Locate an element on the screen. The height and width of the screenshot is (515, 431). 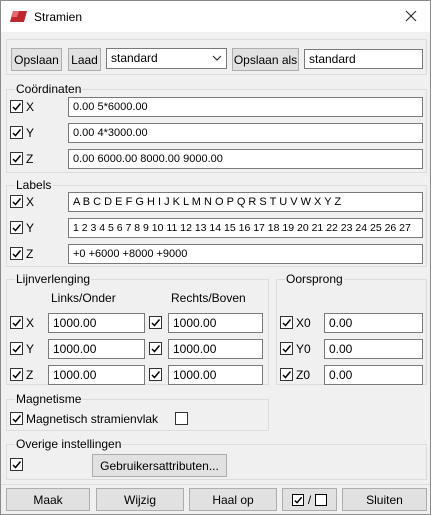
origin-x0-checkbox is located at coordinates (286, 322).